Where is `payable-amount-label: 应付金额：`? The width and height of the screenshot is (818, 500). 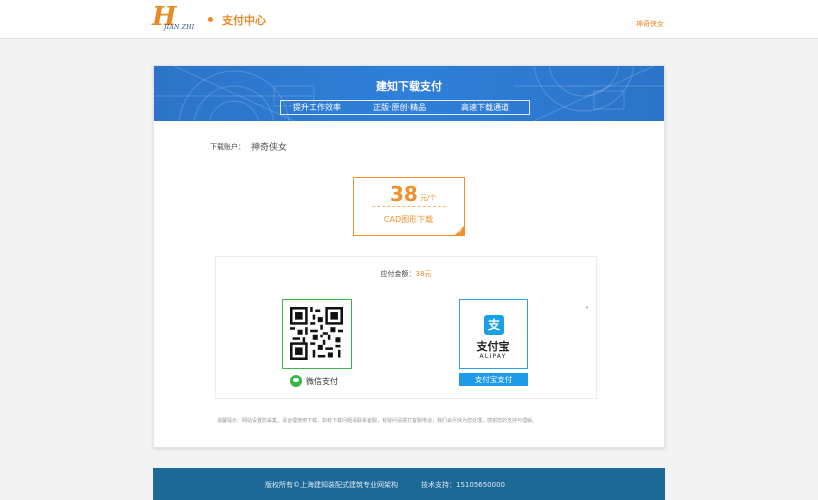
payable-amount-label: 应付金额： is located at coordinates (398, 274).